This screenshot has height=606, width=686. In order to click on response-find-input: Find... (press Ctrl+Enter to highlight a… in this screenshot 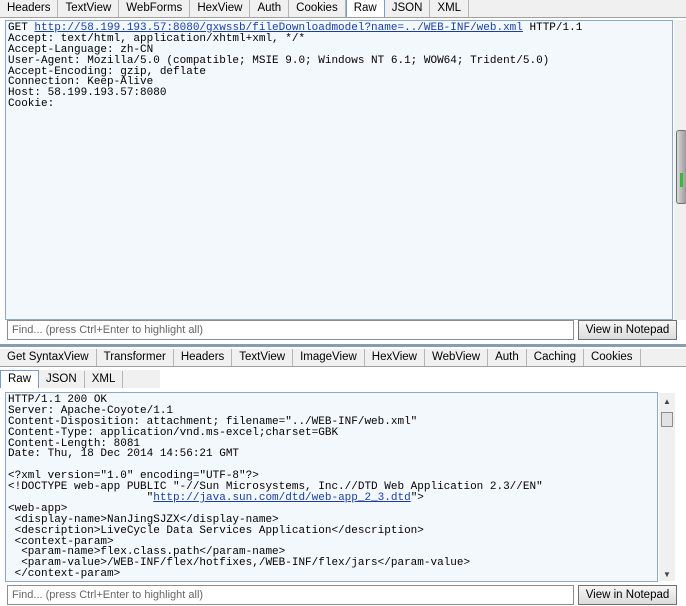, I will do `click(290, 595)`.